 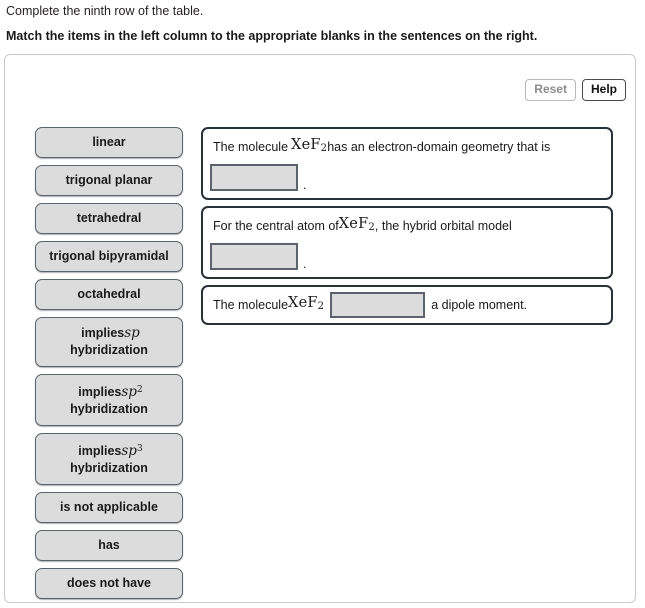 I want to click on bank-item-label-line1: impliessp2, so click(x=109, y=391).